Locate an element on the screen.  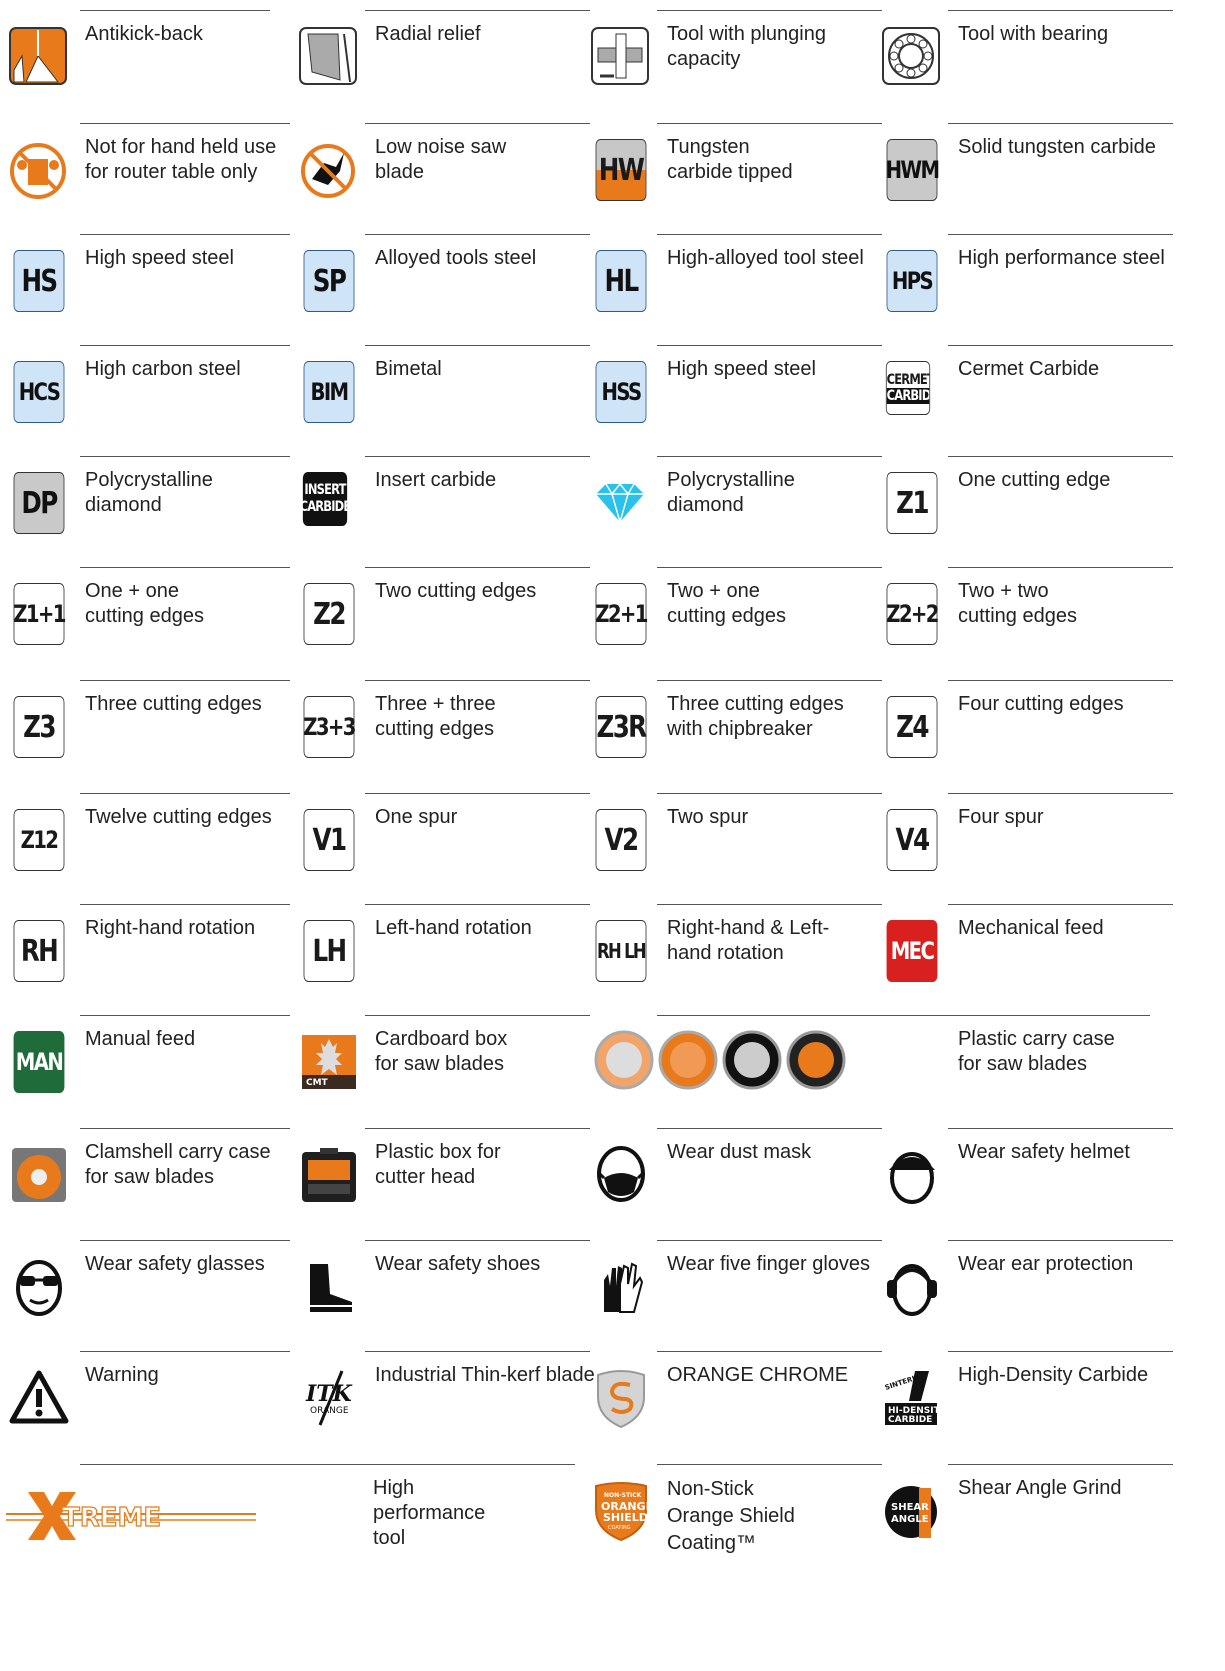
legend-item-z3r: Z3R Three cutting edges with chipbreaker is located at coordinates (732, 725).